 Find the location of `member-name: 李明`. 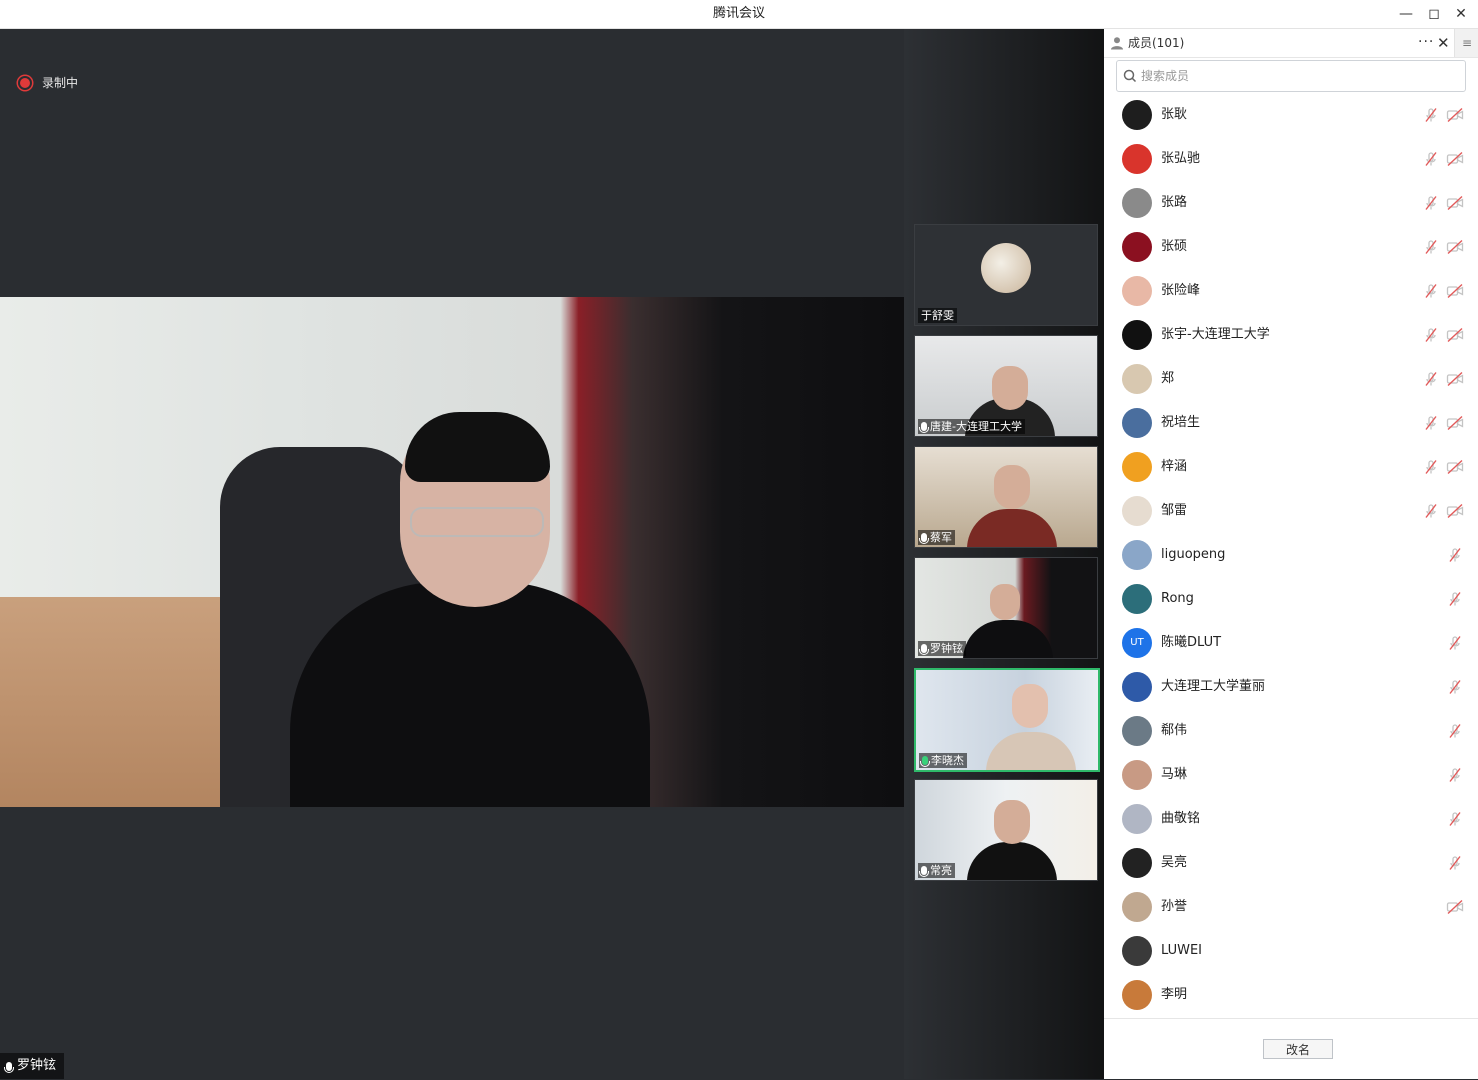

member-name: 李明 is located at coordinates (1174, 994).